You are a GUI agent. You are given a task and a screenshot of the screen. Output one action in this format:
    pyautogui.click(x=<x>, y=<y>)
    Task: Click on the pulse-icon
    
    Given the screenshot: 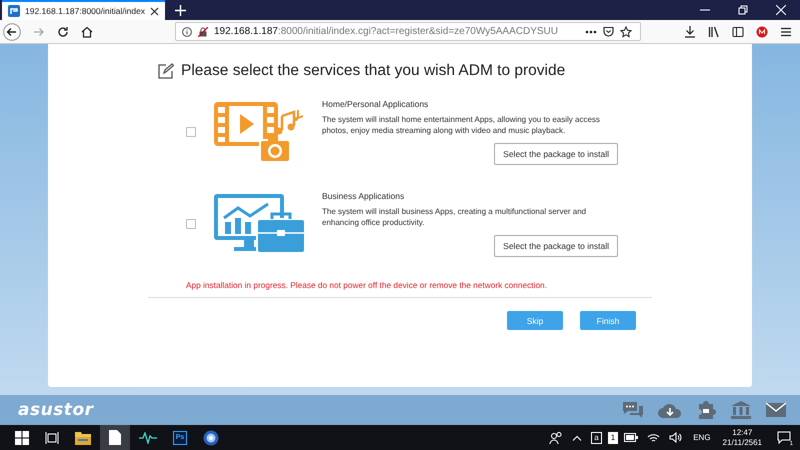 What is the action you would take?
    pyautogui.click(x=148, y=438)
    